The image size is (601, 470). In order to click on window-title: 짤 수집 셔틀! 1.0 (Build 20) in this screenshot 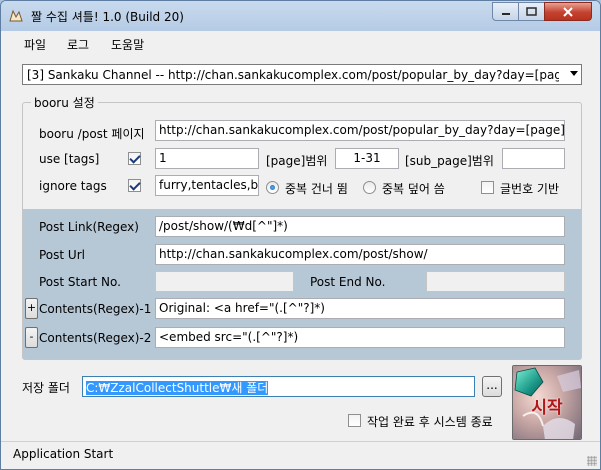, I will do `click(107, 17)`.